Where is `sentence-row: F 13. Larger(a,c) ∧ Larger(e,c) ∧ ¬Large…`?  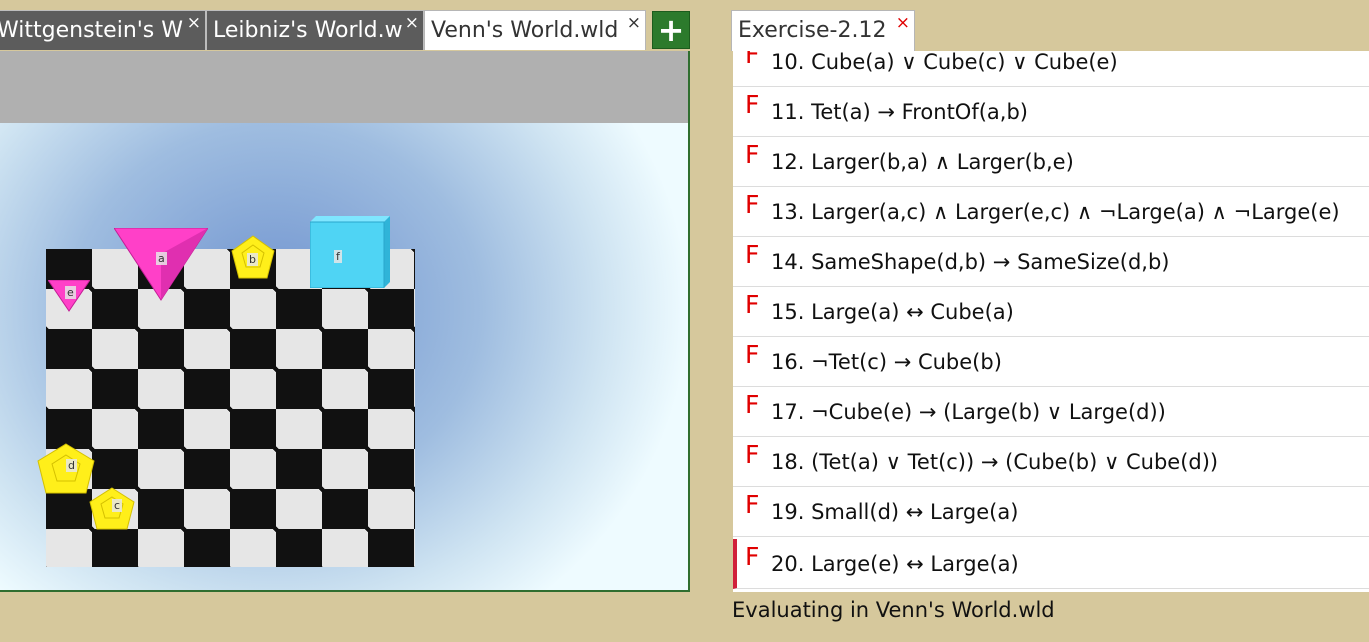
sentence-row: F 13. Larger(a,c) ∧ Larger(e,c) ∧ ¬Large… is located at coordinates (1051, 212).